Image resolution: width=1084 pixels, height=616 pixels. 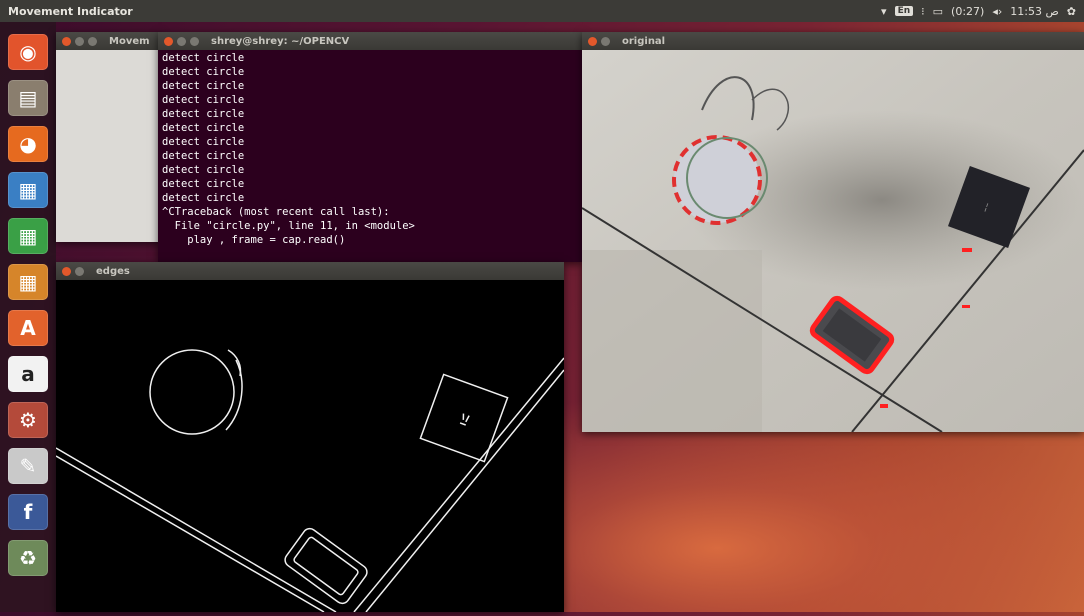 What do you see at coordinates (28, 466) in the screenshot?
I see `text-editor-icon: ✎` at bounding box center [28, 466].